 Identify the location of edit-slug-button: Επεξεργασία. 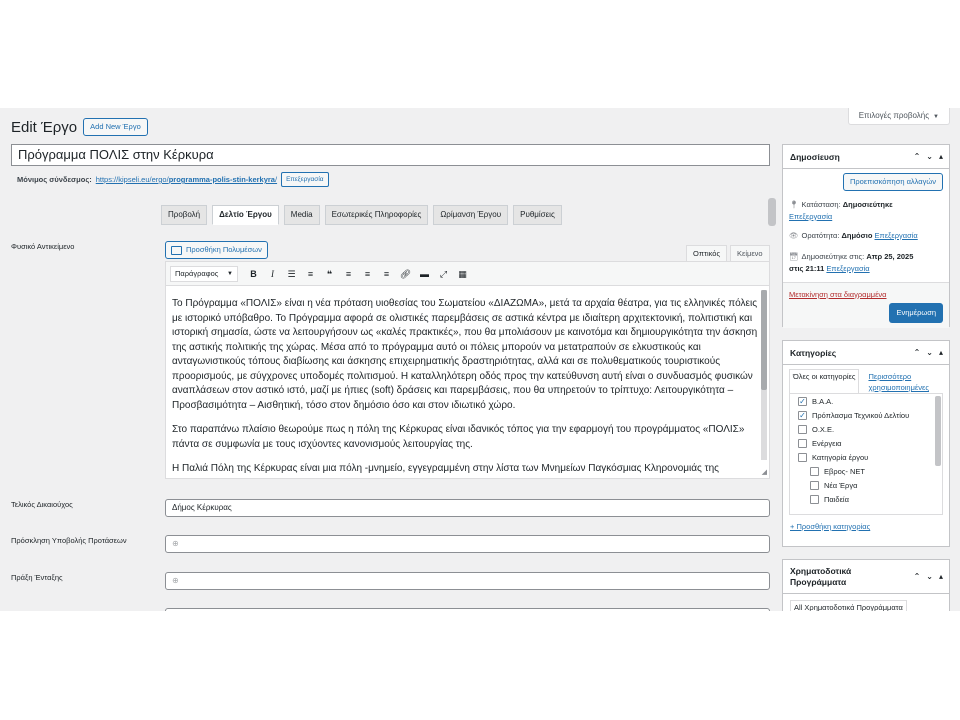
(305, 179).